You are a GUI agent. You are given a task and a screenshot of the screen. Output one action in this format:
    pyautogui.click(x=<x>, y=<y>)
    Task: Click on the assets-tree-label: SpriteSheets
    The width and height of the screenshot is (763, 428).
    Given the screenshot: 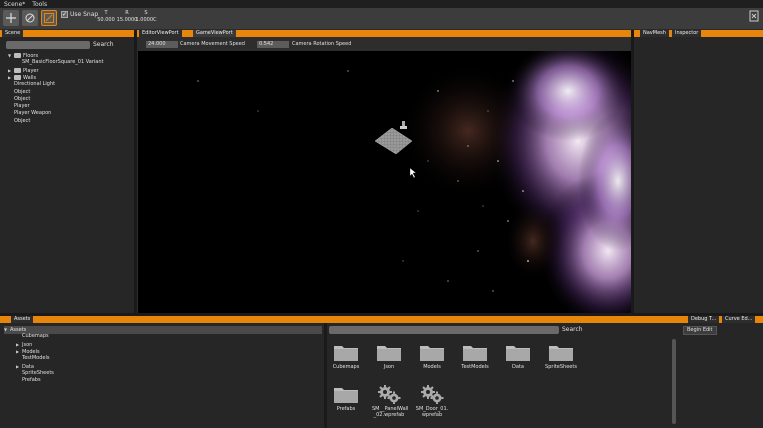 What is the action you would take?
    pyautogui.click(x=38, y=372)
    